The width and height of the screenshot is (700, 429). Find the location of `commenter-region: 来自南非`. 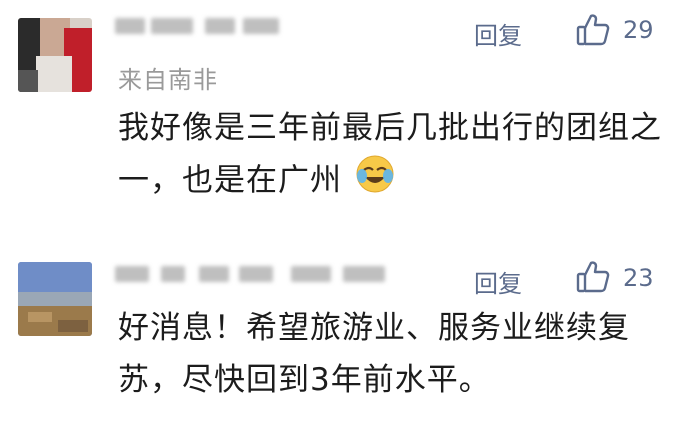

commenter-region: 来自南非 is located at coordinates (168, 80).